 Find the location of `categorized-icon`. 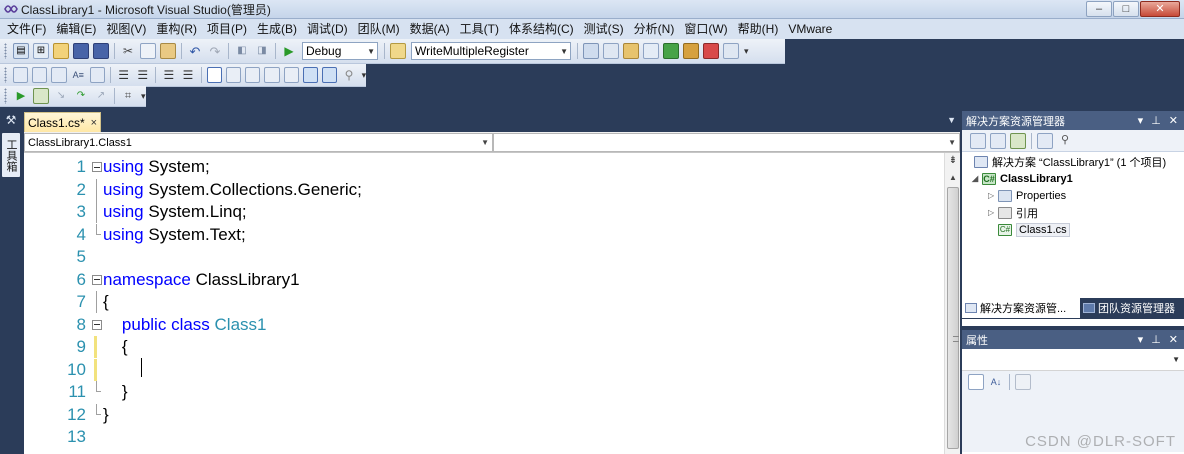

categorized-icon is located at coordinates (976, 382).